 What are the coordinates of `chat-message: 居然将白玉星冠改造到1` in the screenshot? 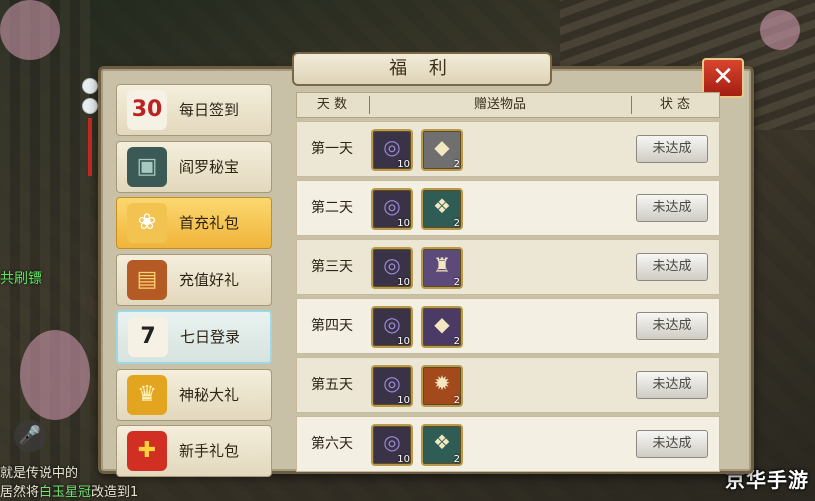 It's located at (69, 490).